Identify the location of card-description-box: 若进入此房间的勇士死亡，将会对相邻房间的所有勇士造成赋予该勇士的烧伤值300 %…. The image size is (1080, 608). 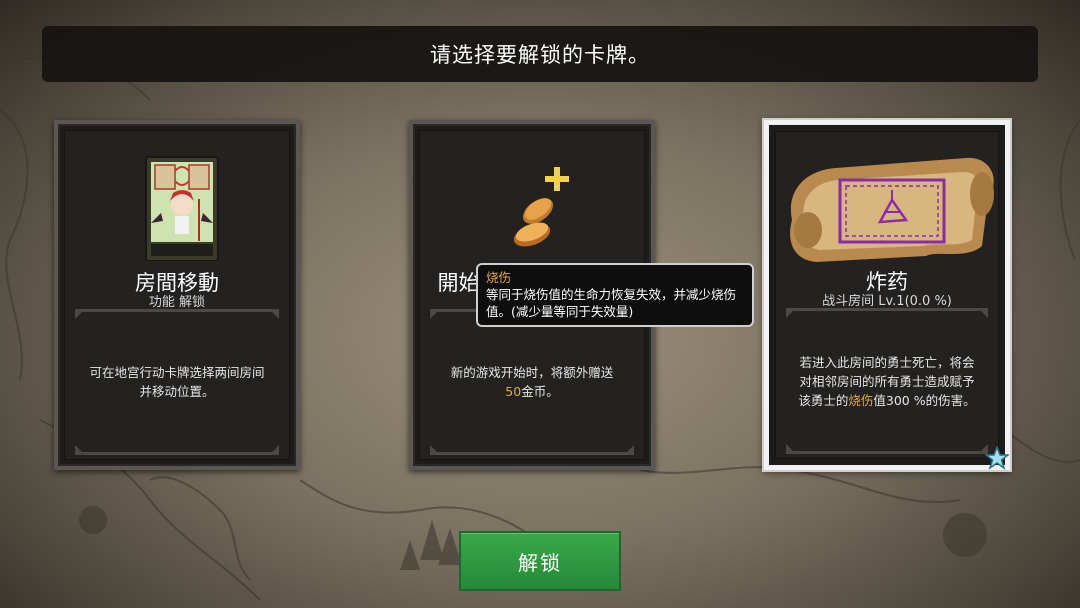
(887, 381).